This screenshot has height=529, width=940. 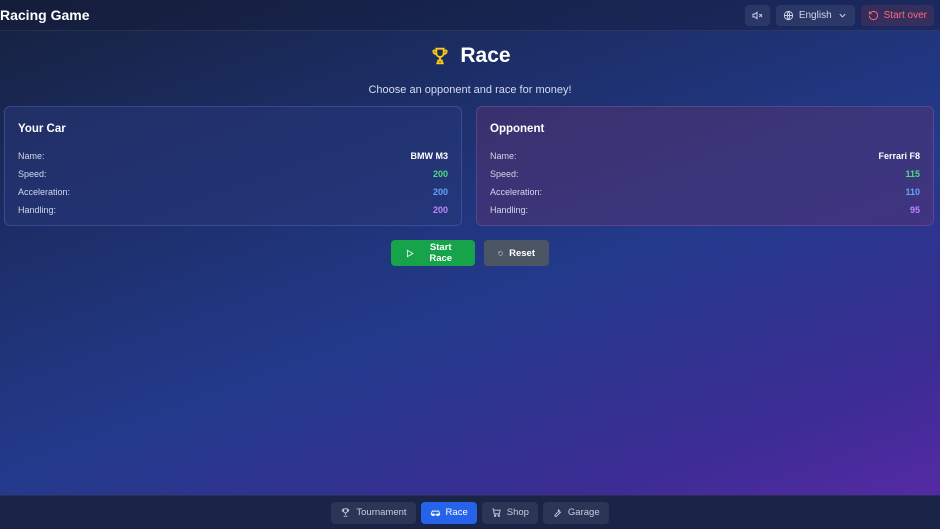 I want to click on top-bar: Racing Game English Start over, so click(x=470, y=15).